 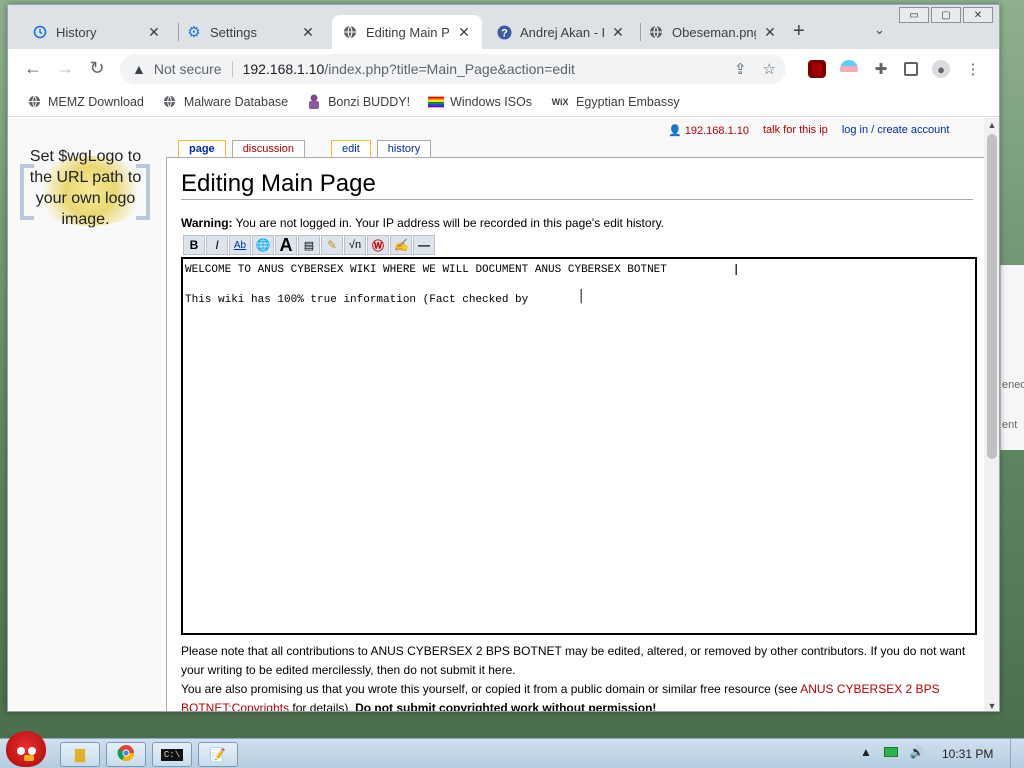 What do you see at coordinates (480, 102) in the screenshot?
I see `bookmark-windows-isos: Windows ISOs` at bounding box center [480, 102].